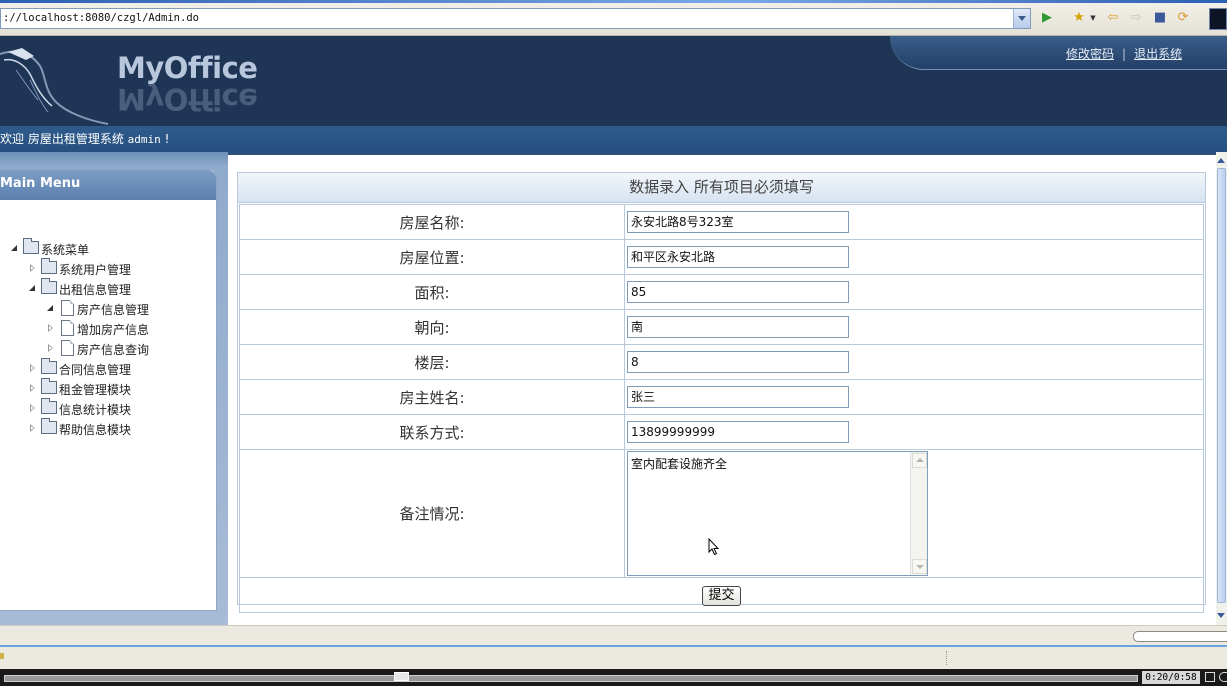 The image size is (1227, 686). I want to click on brand-logo-text: MyOffice, so click(187, 68).